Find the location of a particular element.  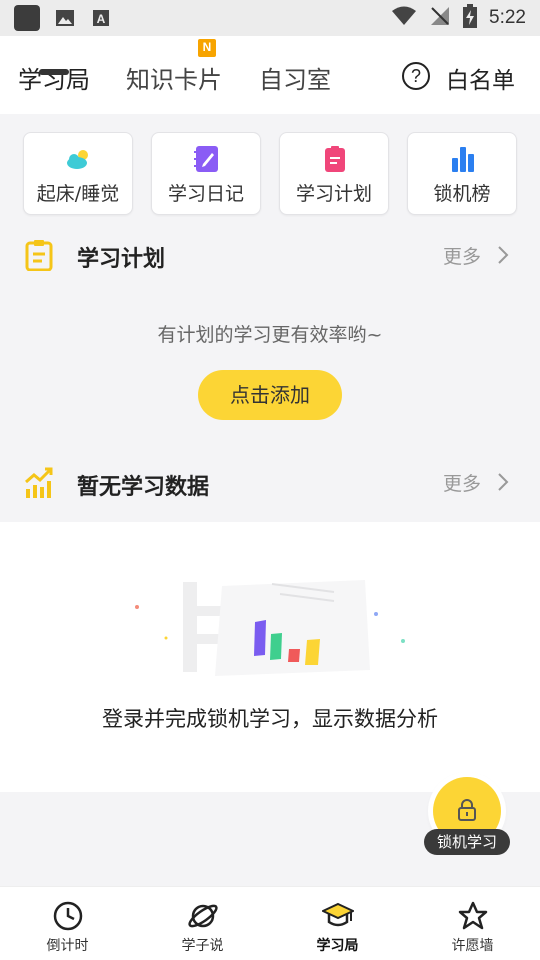

nav-label: 学子说 is located at coordinates (202, 946).